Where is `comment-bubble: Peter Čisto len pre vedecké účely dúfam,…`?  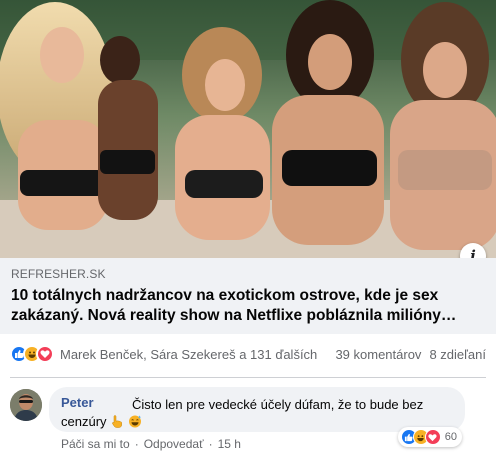 comment-bubble: Peter Čisto len pre vedecké účely dúfam,… is located at coordinates (257, 409).